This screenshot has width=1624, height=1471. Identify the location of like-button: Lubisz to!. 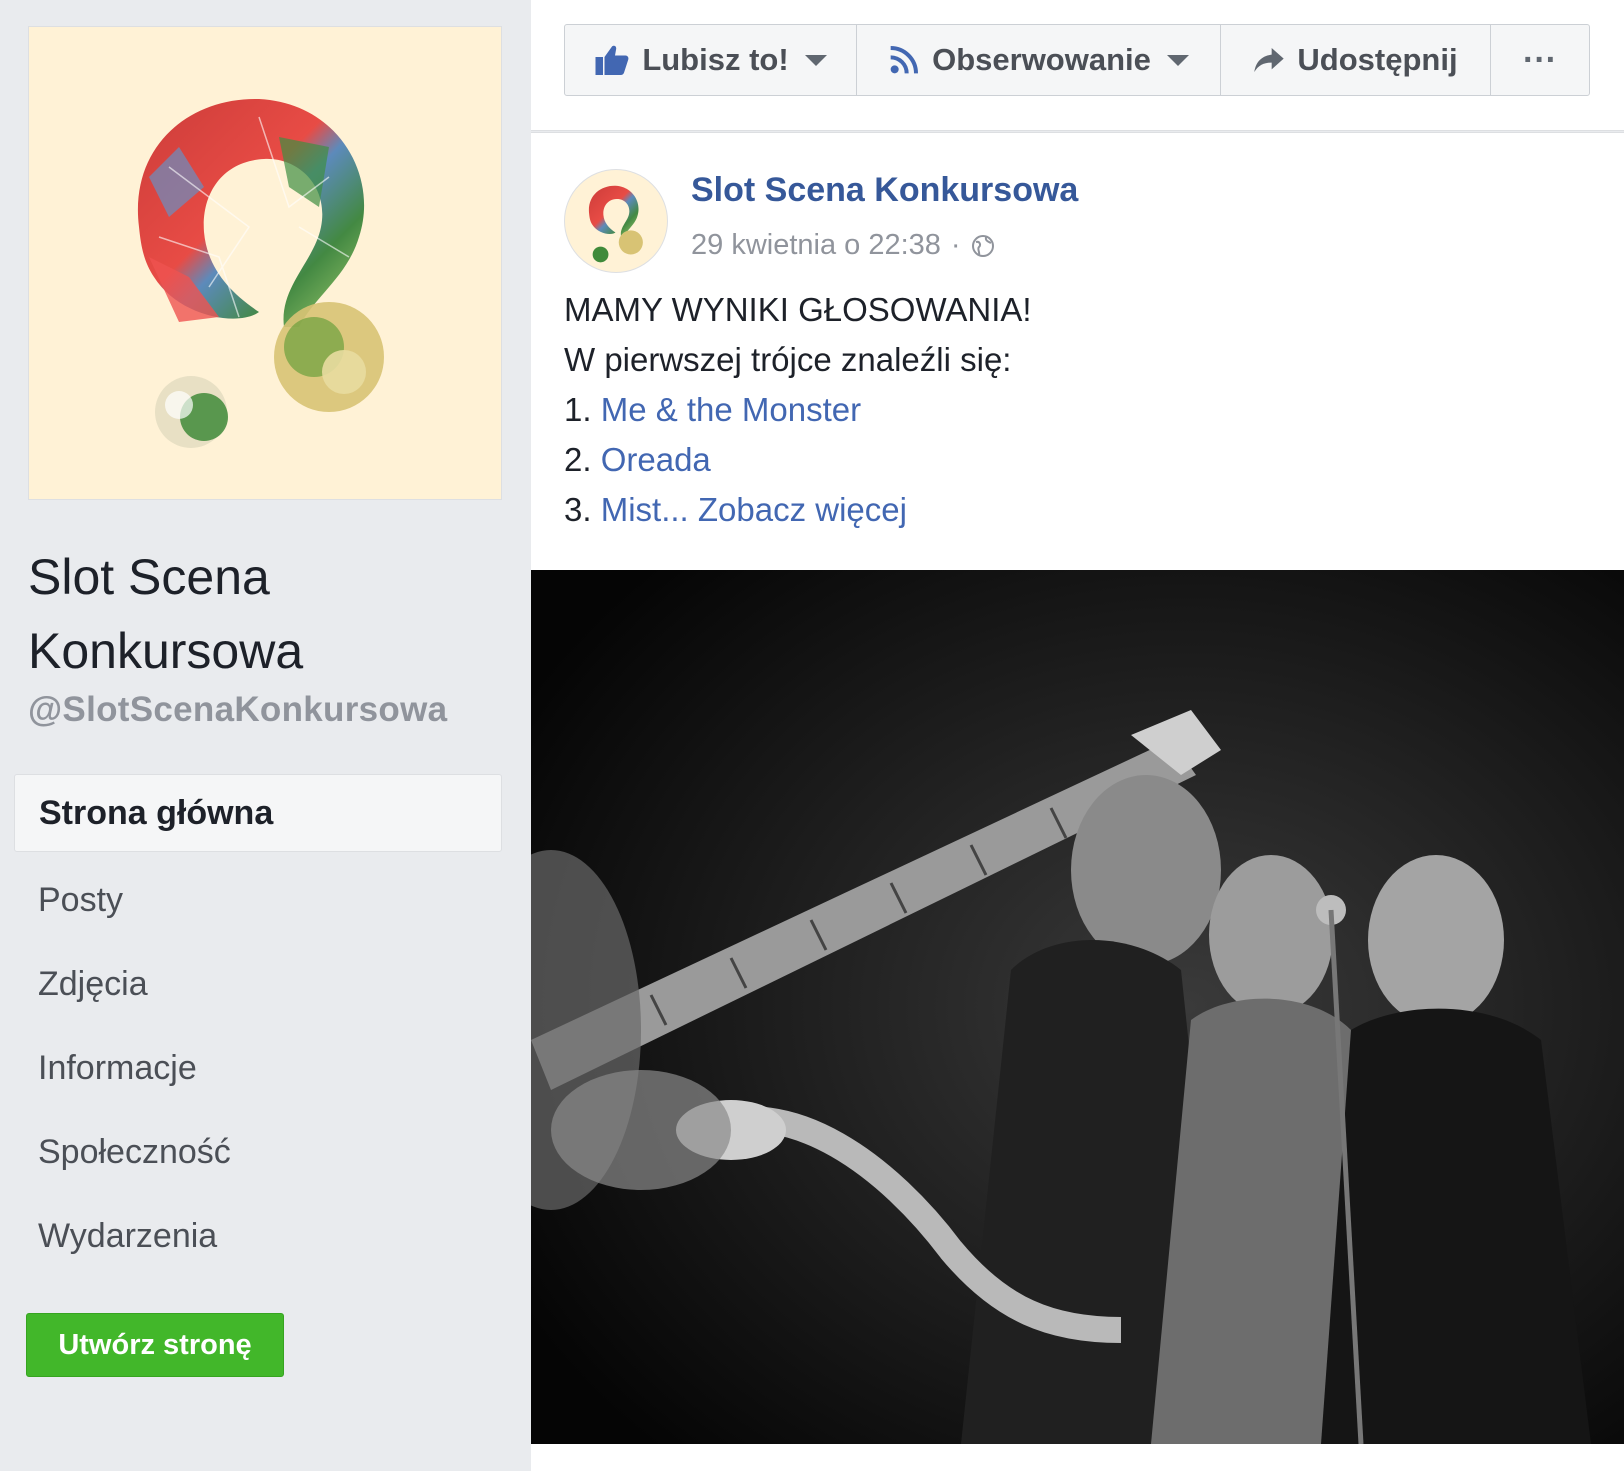
(711, 60).